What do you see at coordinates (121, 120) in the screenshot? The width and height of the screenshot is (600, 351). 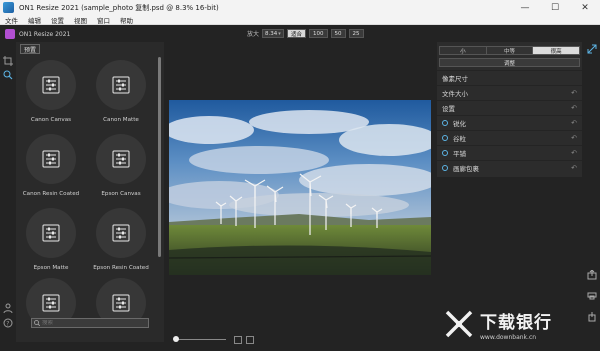 I see `preset-label: Canon Matte` at bounding box center [121, 120].